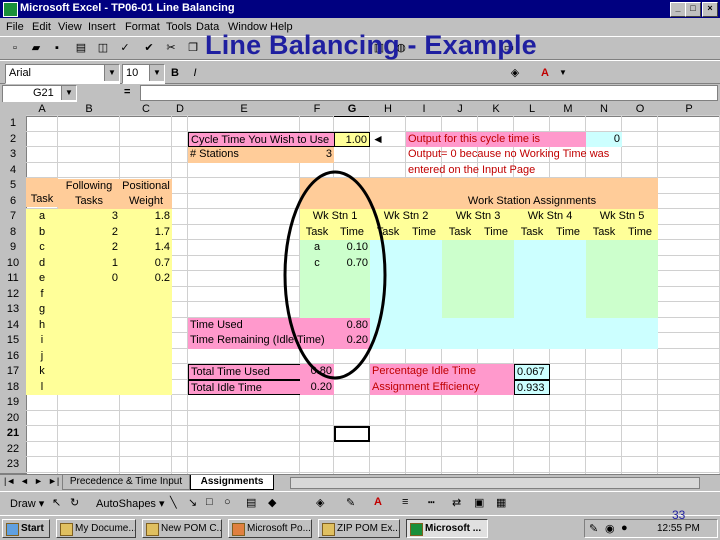 This screenshot has height=540, width=720. Describe the element at coordinates (126, 482) in the screenshot. I see `tab-precedence: Precedence & Time Input` at that location.